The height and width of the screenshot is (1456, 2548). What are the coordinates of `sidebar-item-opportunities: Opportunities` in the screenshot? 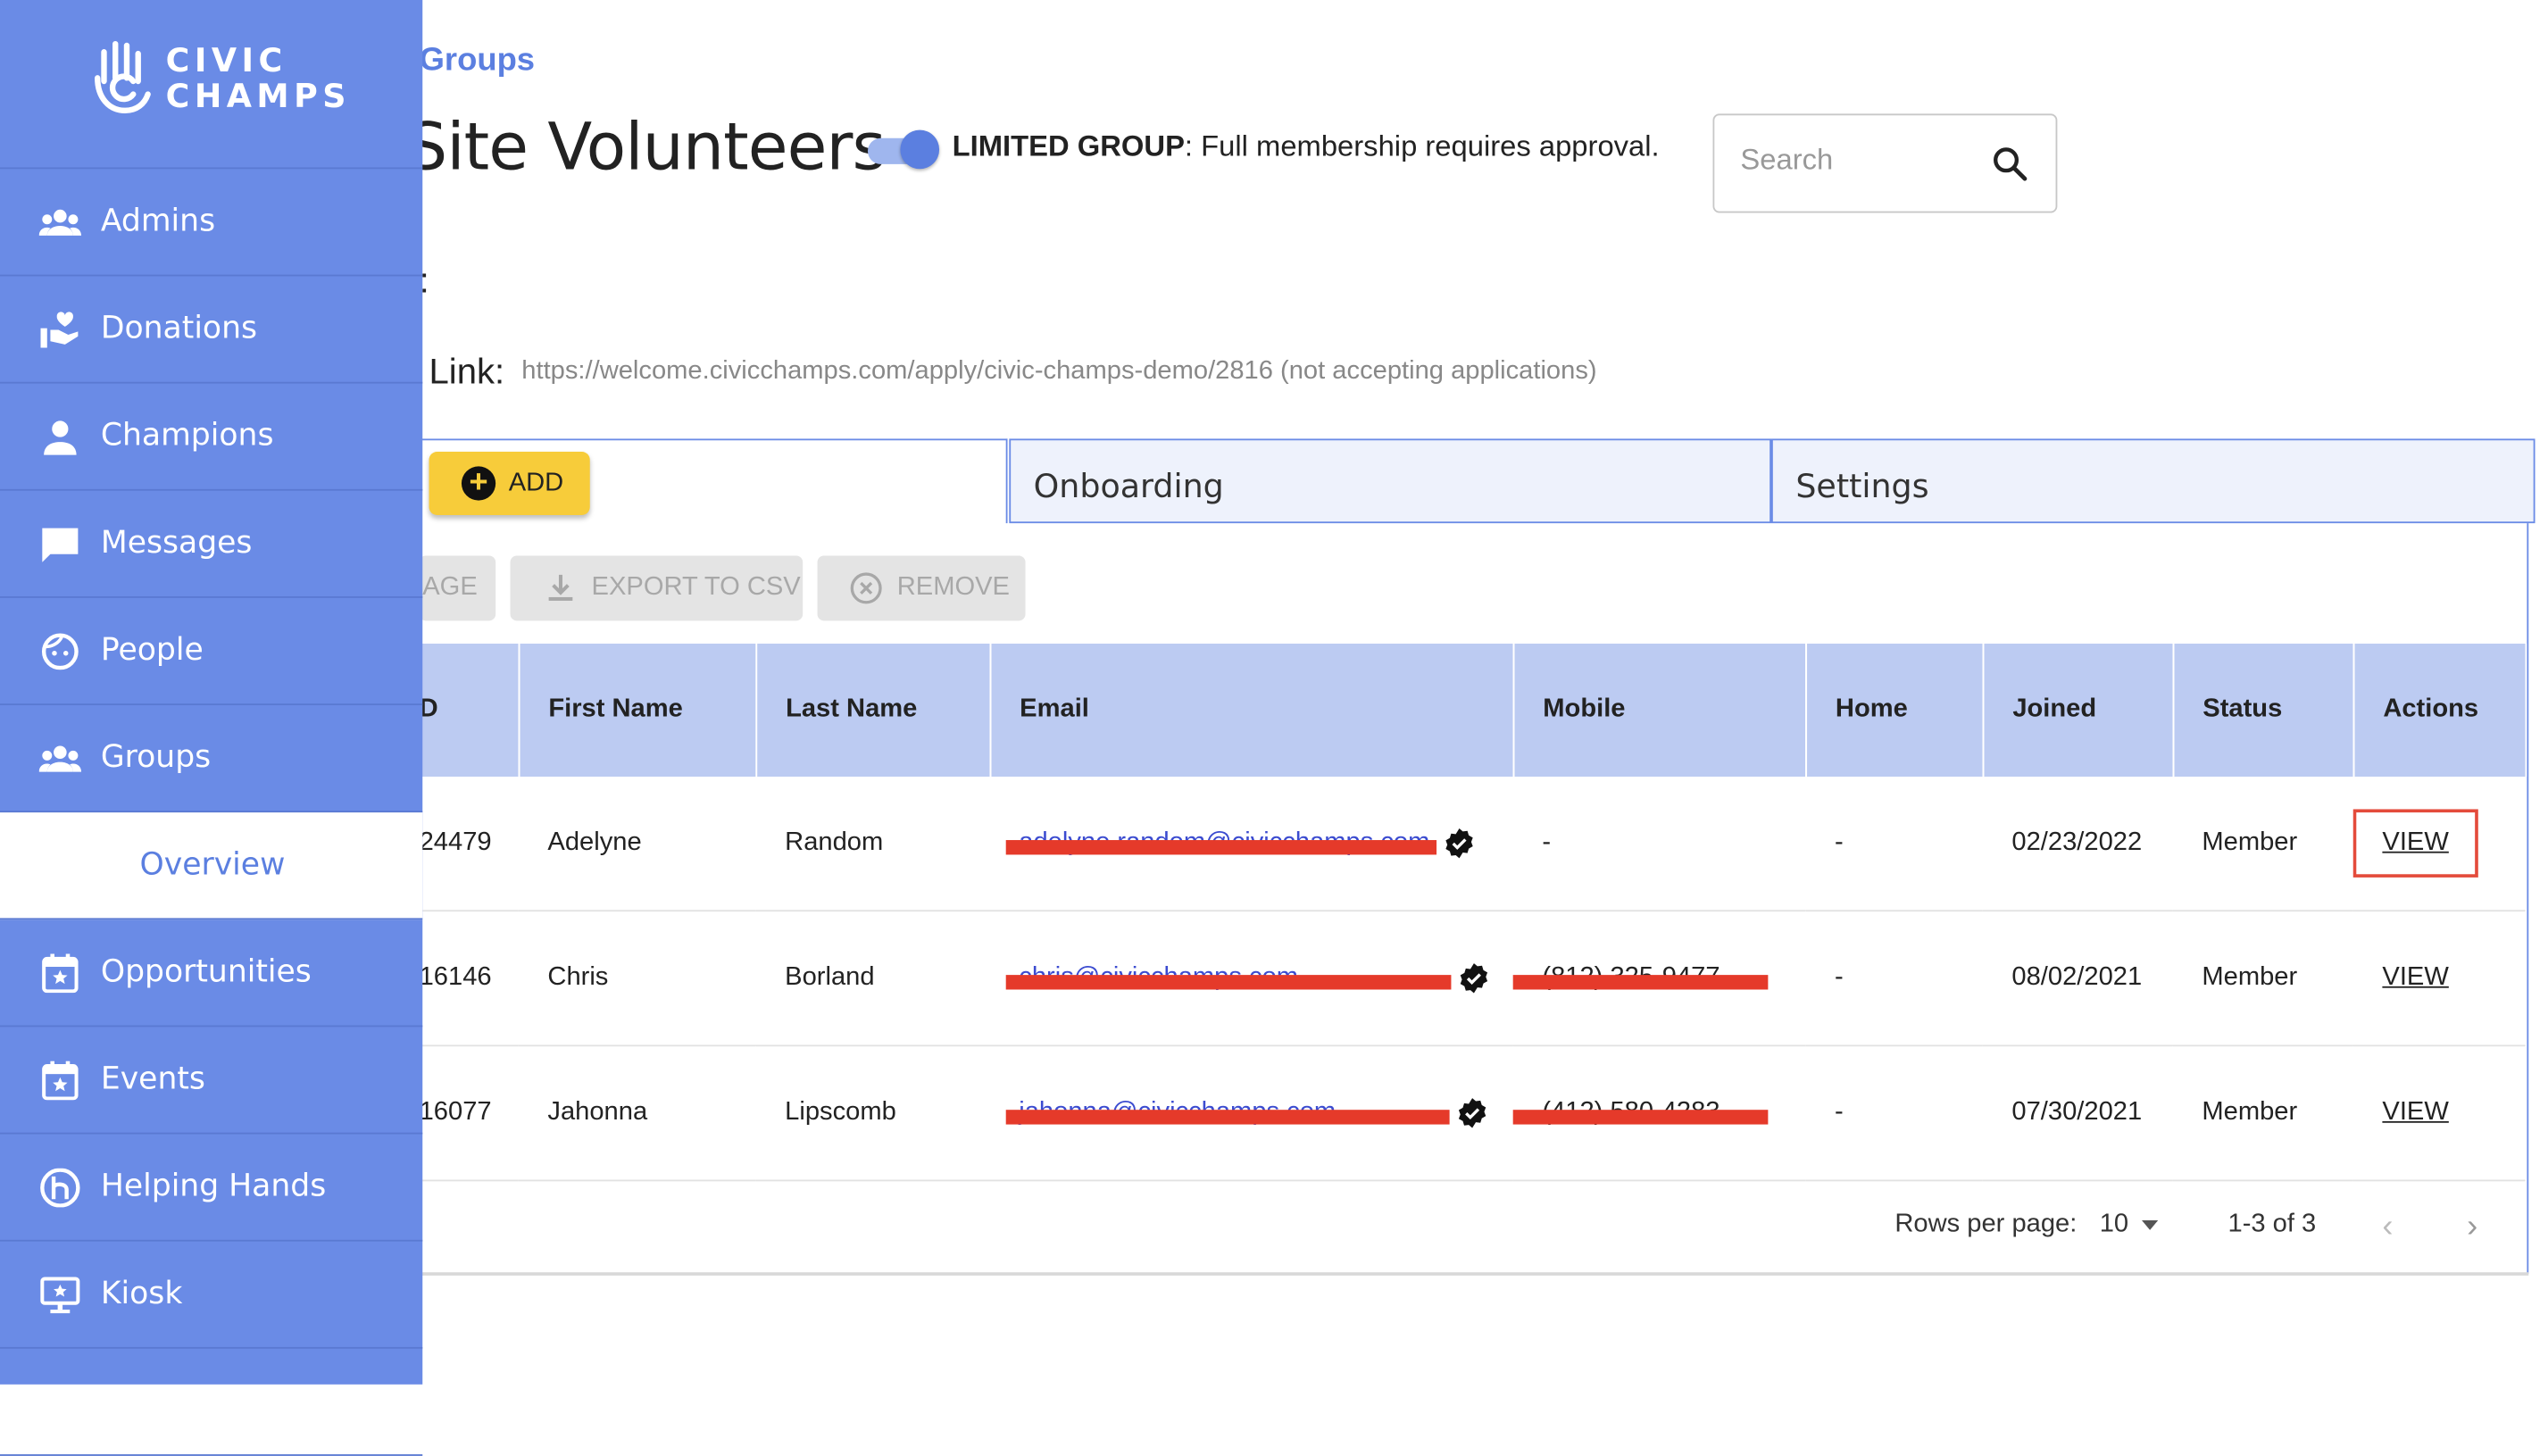 It's located at (211, 974).